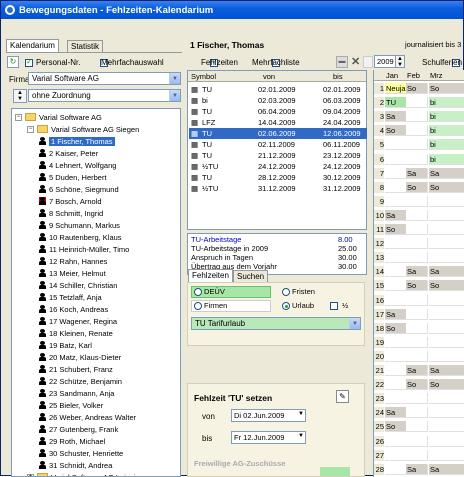  I want to click on tab-kalendarium: Kalendarium, so click(32, 45).